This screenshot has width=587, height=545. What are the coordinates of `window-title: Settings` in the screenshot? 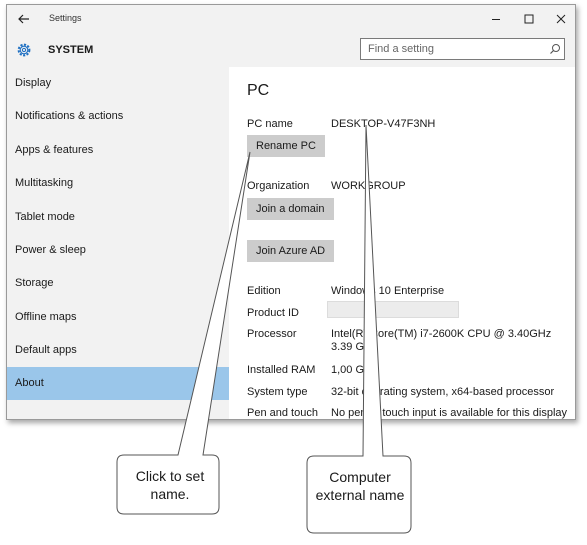 It's located at (65, 18).